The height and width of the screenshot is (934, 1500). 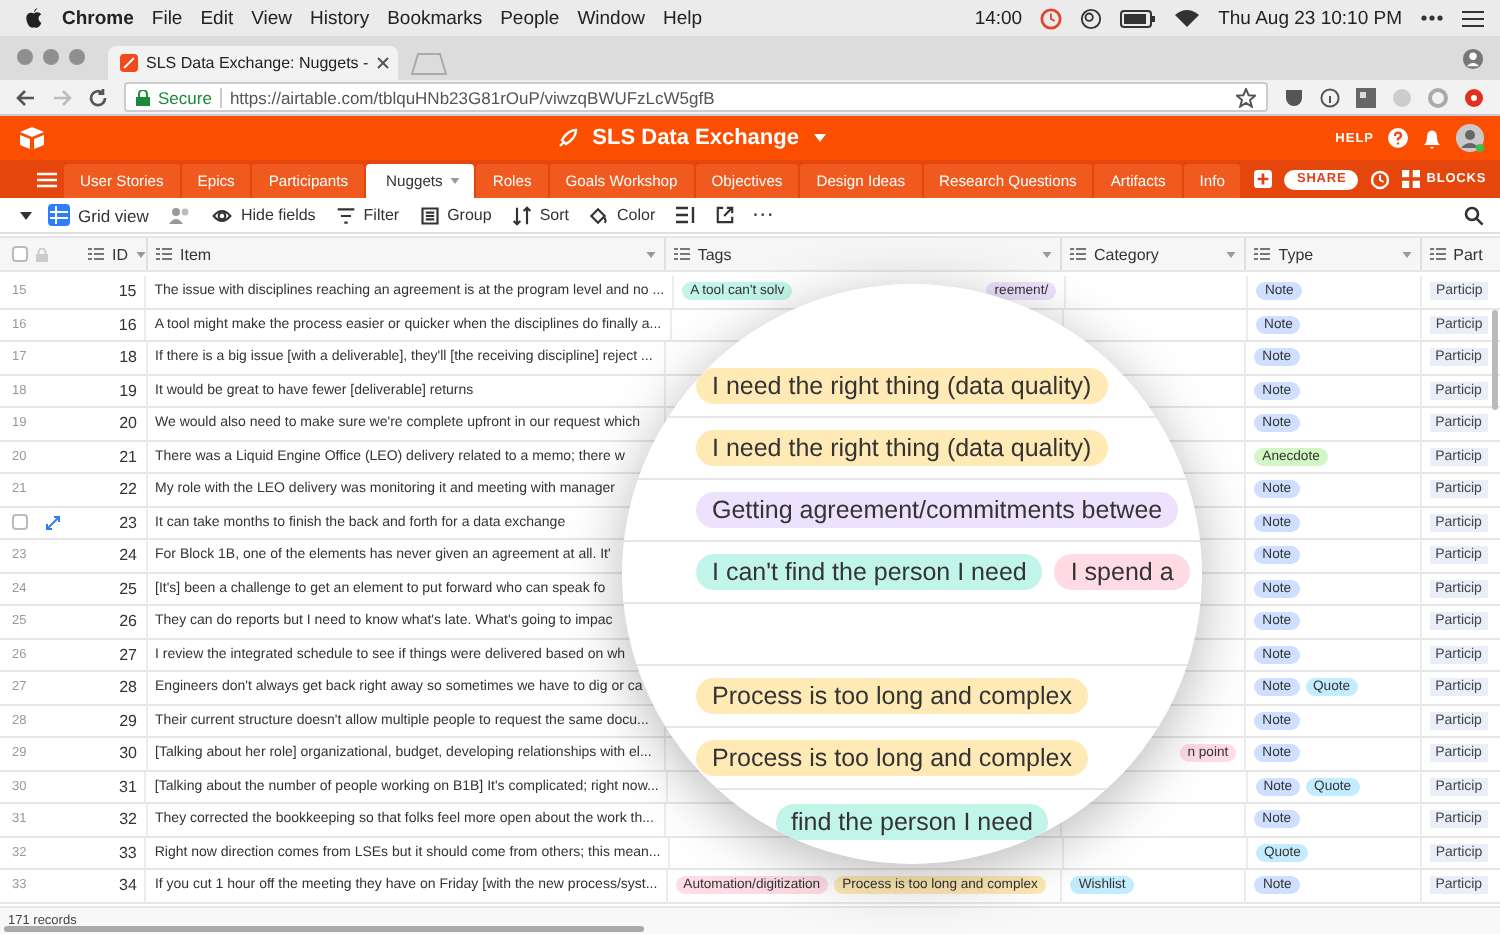 What do you see at coordinates (190, 97) in the screenshot?
I see `secure-label: Secure` at bounding box center [190, 97].